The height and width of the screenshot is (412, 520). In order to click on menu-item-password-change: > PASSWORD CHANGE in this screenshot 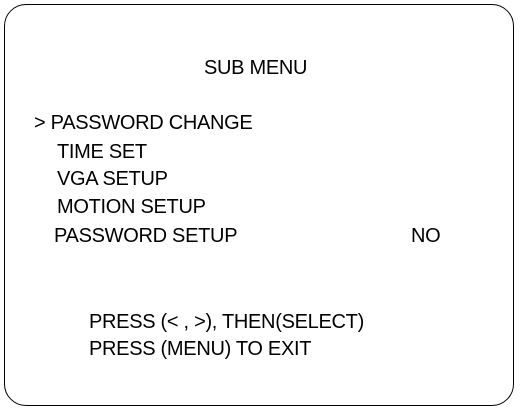, I will do `click(143, 123)`.